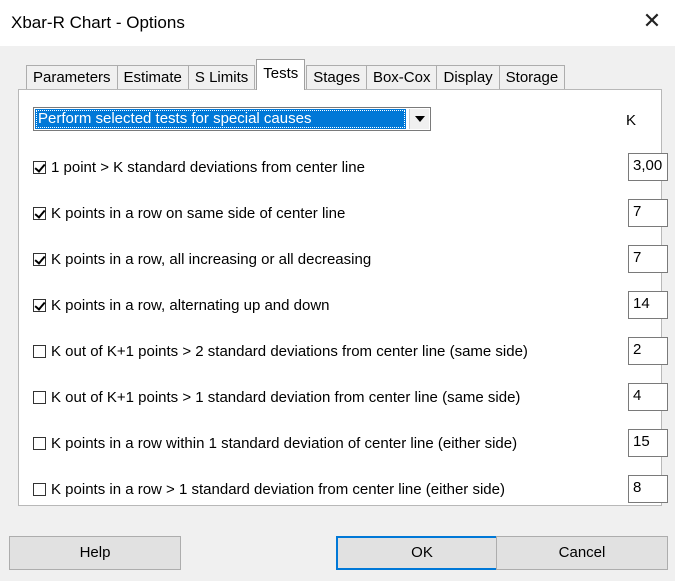 The width and height of the screenshot is (675, 581). Describe the element at coordinates (648, 305) in the screenshot. I see `test-4-k-input: 14` at that location.